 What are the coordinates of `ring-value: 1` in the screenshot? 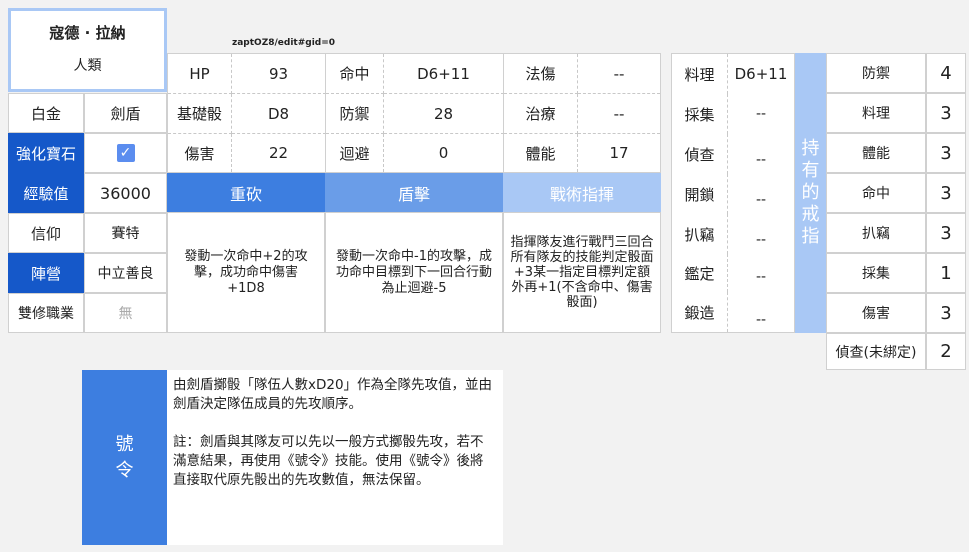 It's located at (946, 273).